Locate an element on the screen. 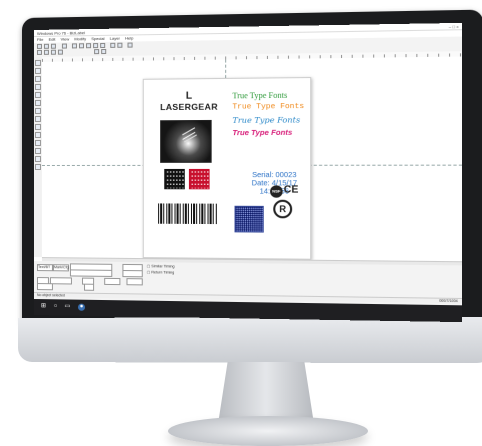 The image size is (482, 446). menu-help: Help is located at coordinates (129, 37).